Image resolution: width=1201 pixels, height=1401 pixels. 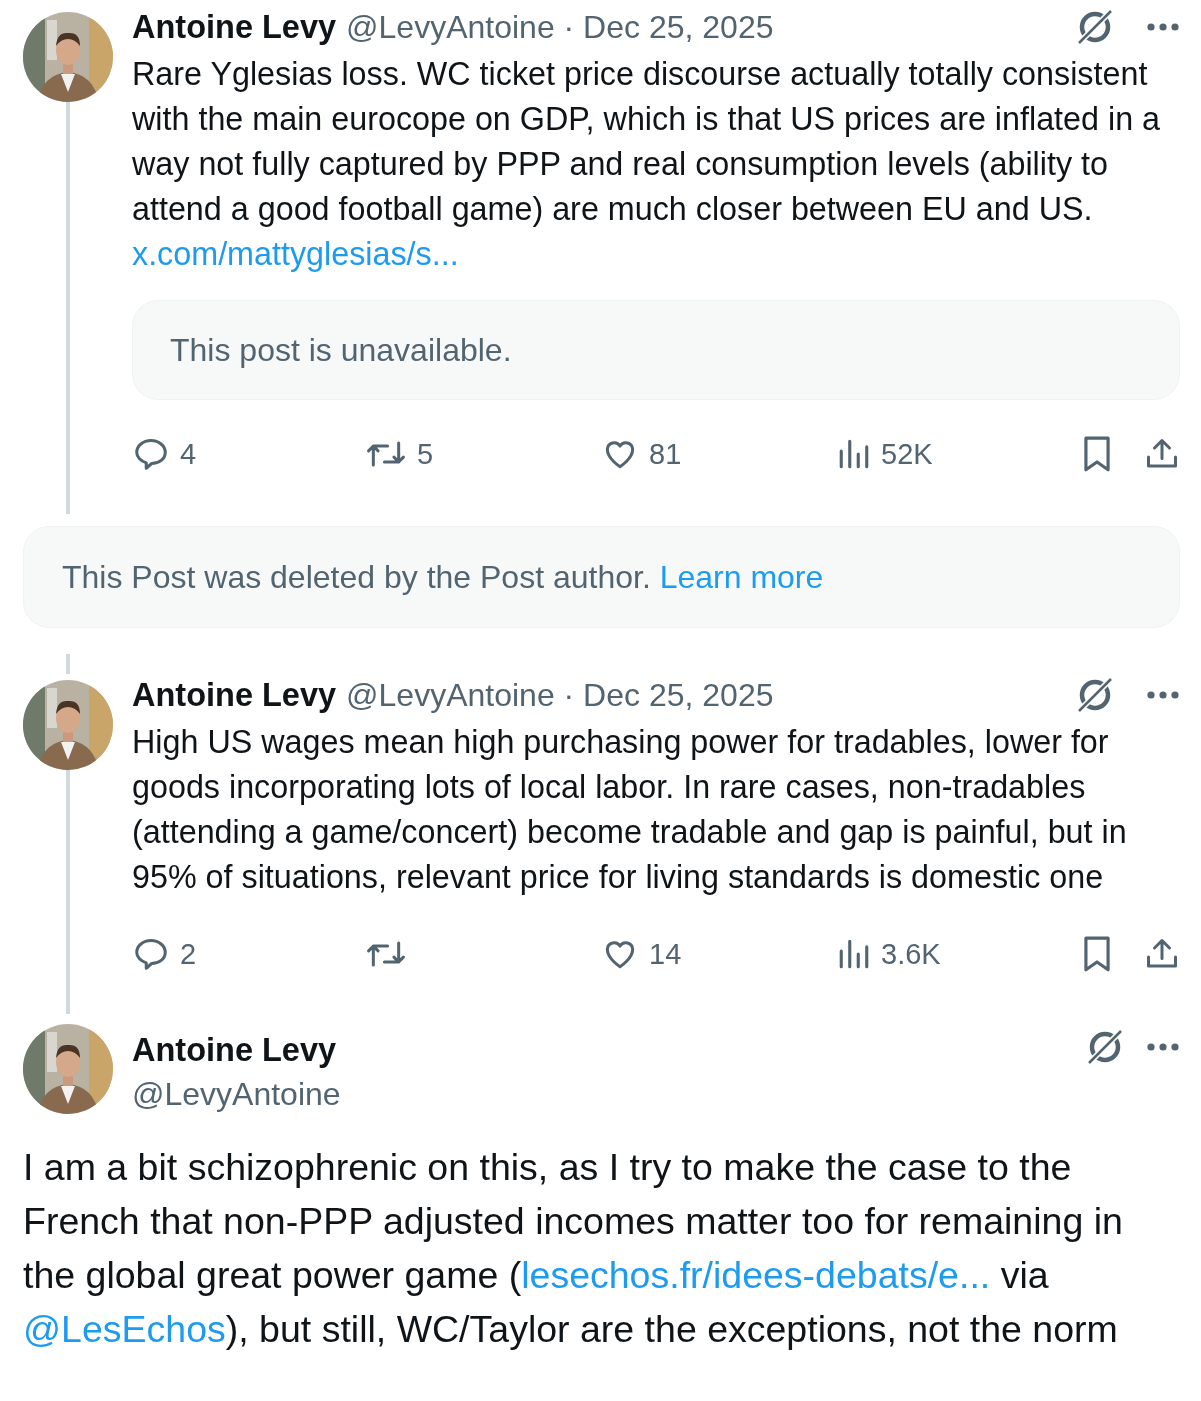 I want to click on reply-button: 2, so click(x=248, y=954).